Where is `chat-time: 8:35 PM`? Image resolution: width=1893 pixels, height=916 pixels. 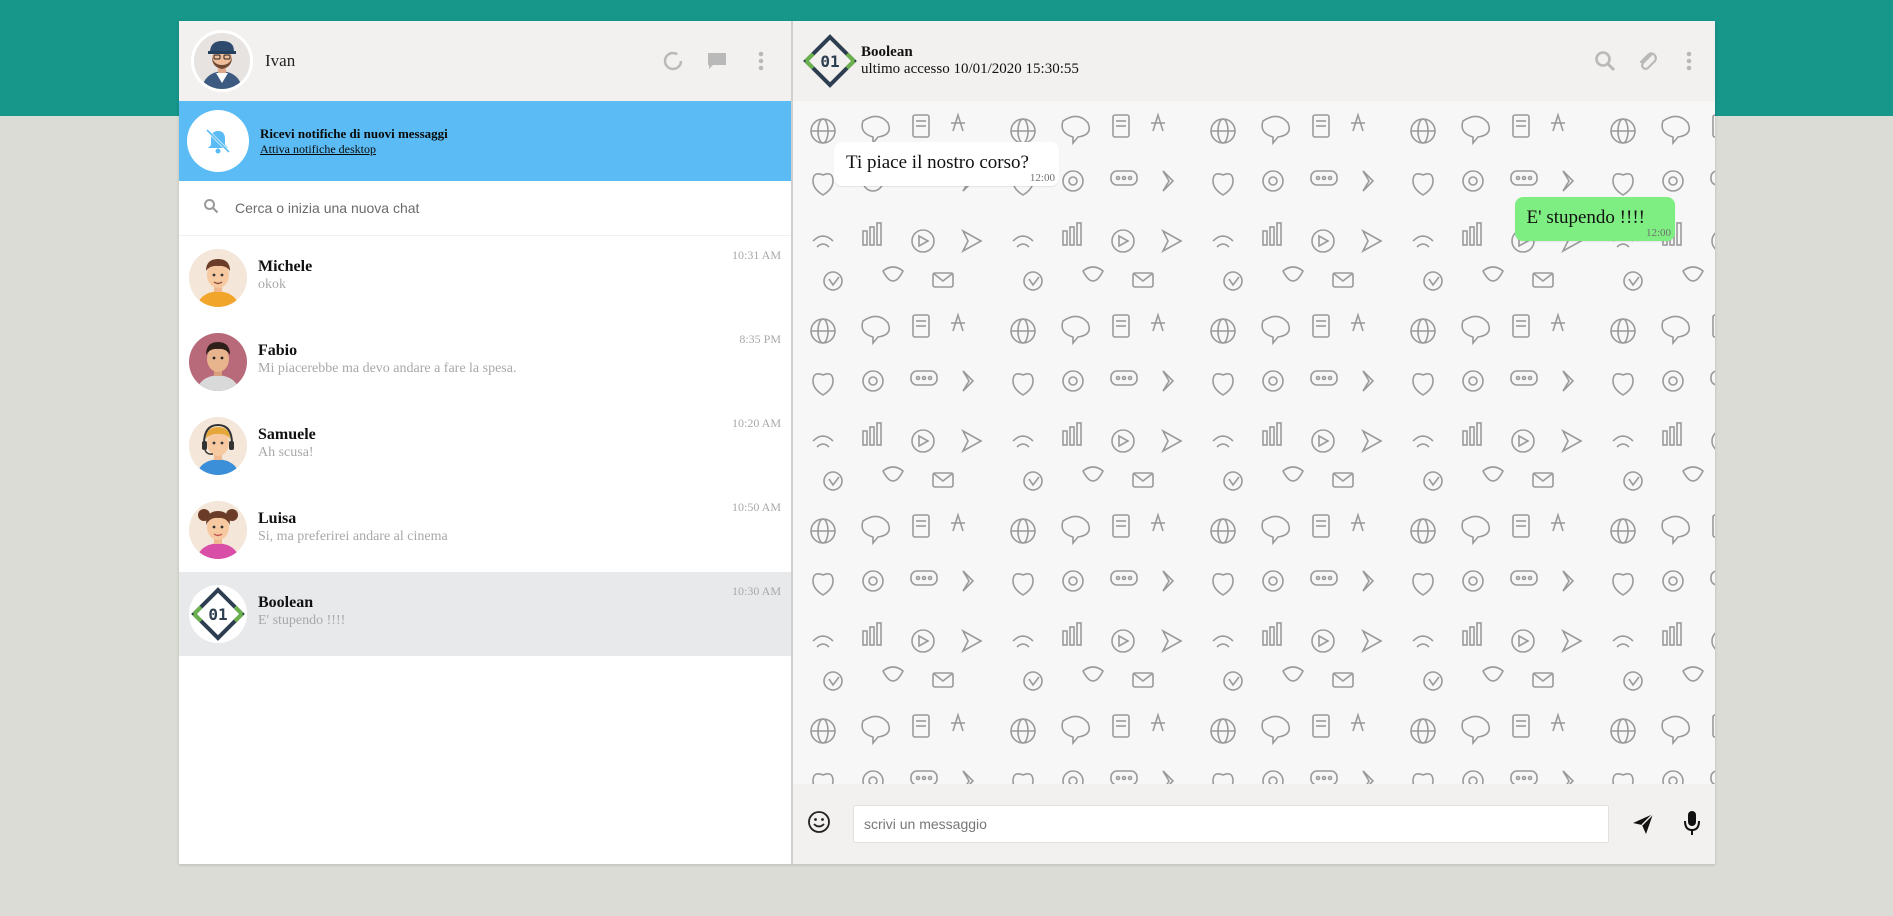 chat-time: 8:35 PM is located at coordinates (760, 339).